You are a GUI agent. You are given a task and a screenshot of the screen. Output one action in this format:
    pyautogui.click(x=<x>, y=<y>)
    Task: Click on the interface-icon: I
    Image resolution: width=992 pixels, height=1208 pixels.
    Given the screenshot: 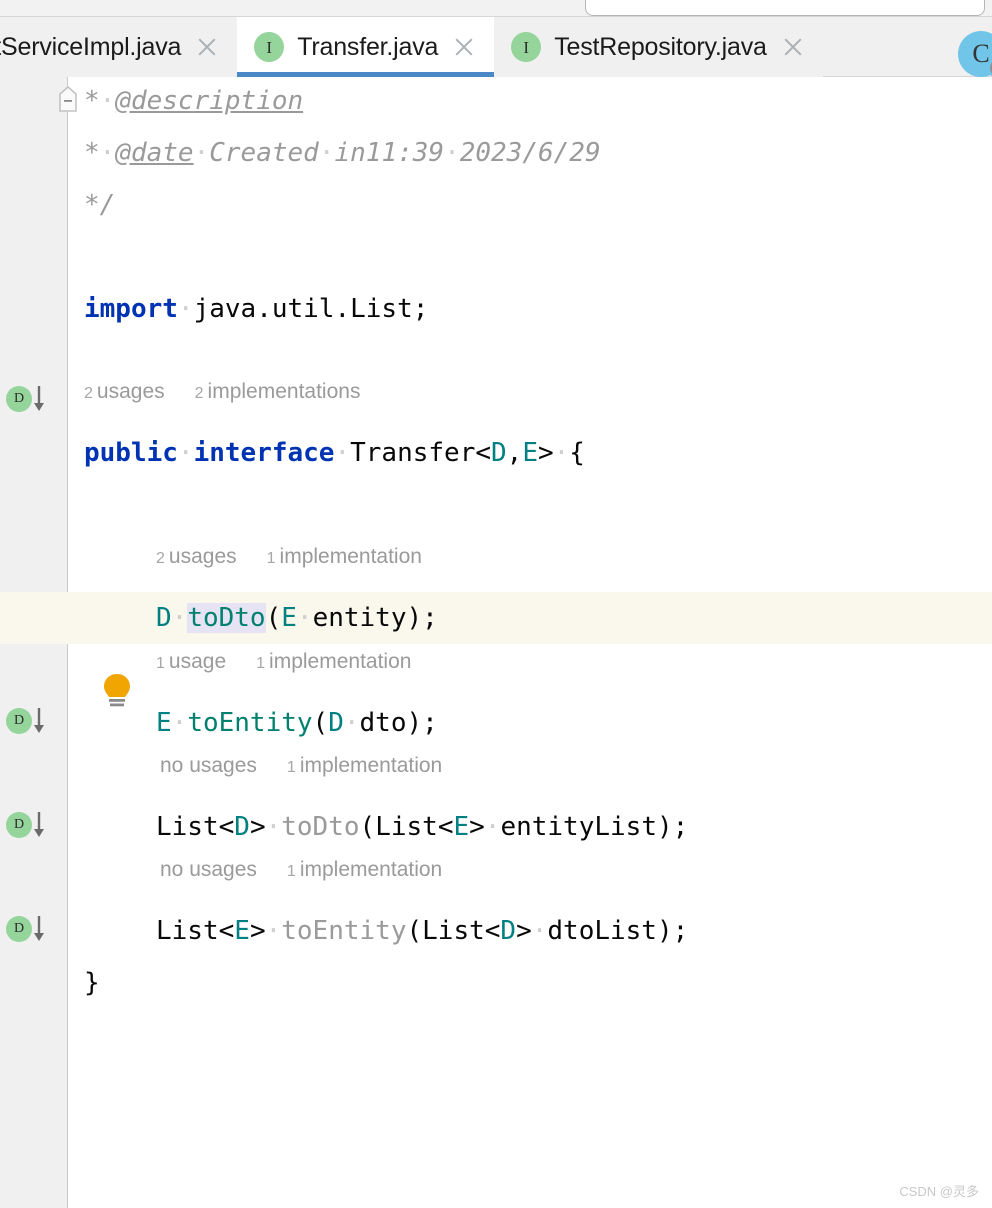 What is the action you would take?
    pyautogui.click(x=526, y=47)
    